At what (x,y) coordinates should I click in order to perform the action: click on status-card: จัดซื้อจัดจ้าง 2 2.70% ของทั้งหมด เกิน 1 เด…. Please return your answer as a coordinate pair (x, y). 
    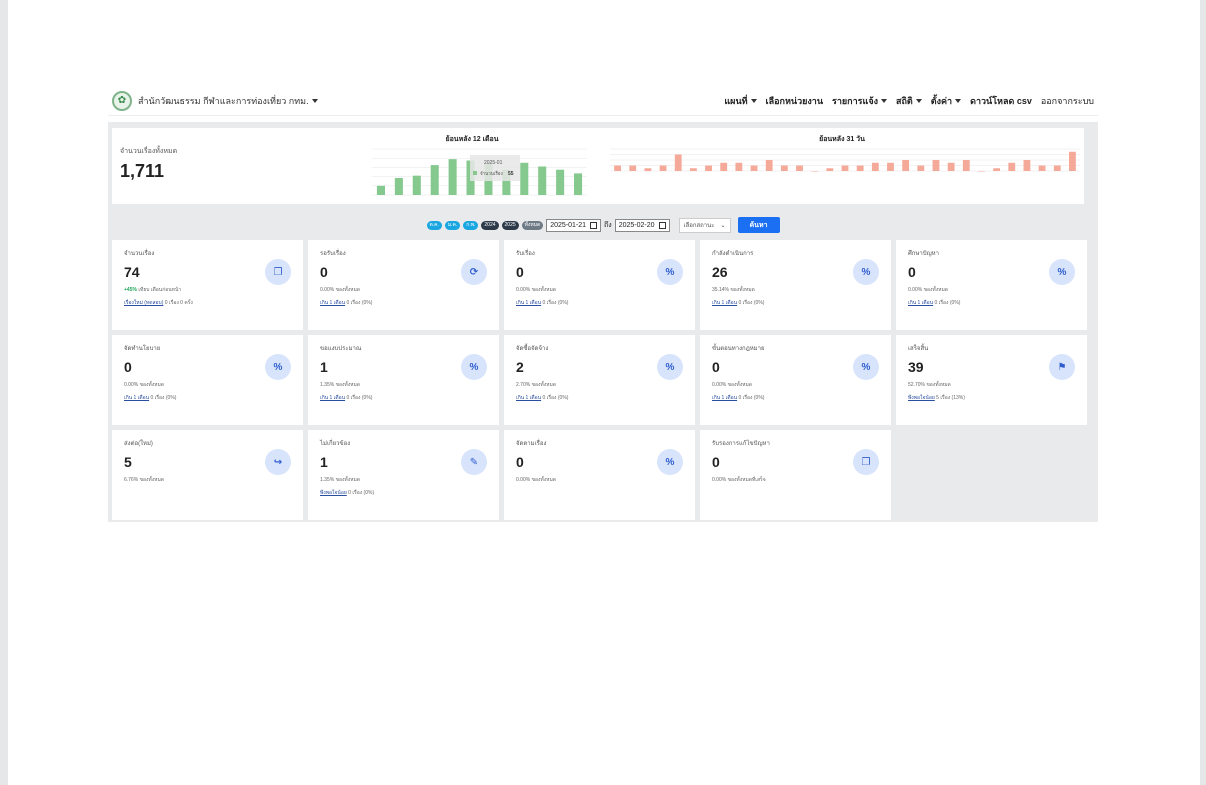
    Looking at the image, I should click on (599, 380).